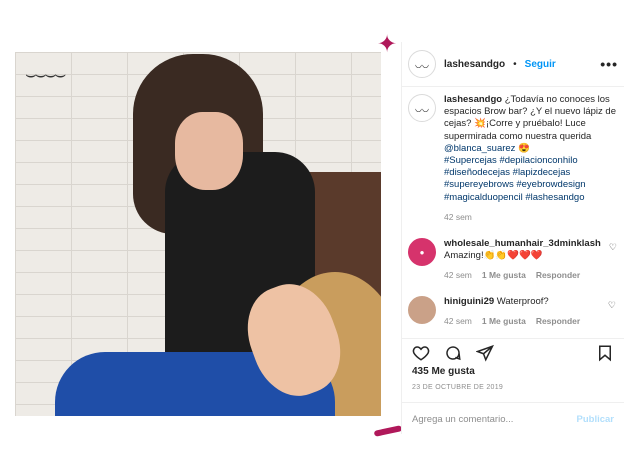  I want to click on caption-body-2: 😍, so click(522, 148).